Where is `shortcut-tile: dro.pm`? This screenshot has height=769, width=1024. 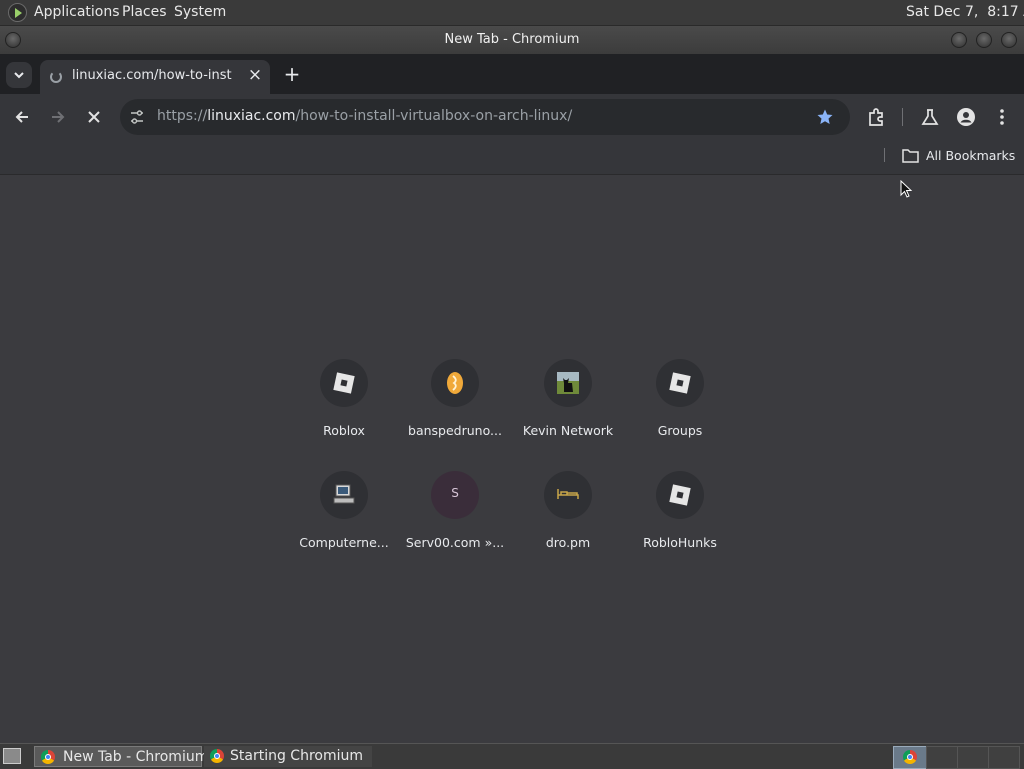 shortcut-tile: dro.pm is located at coordinates (568, 521).